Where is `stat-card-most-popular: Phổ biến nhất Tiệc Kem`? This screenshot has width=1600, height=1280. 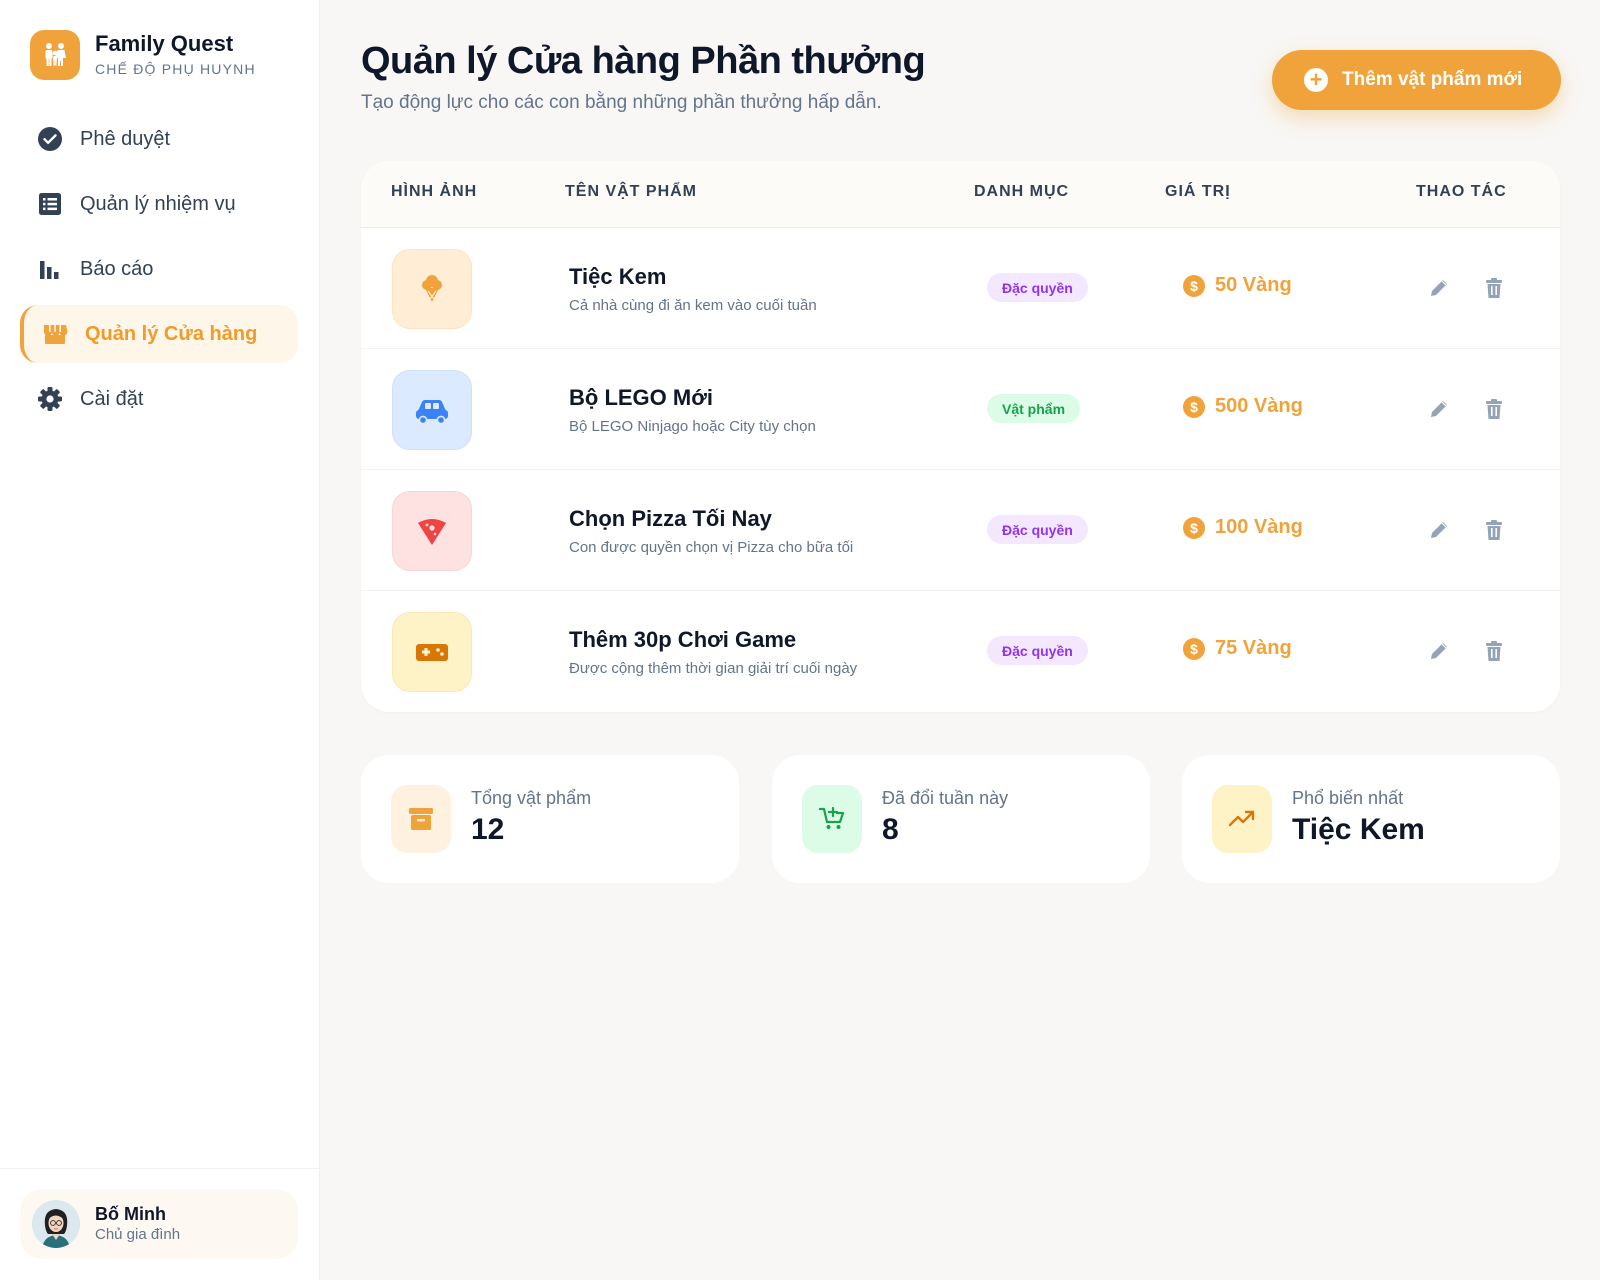 stat-card-most-popular: Phổ biến nhất Tiệc Kem is located at coordinates (1371, 819).